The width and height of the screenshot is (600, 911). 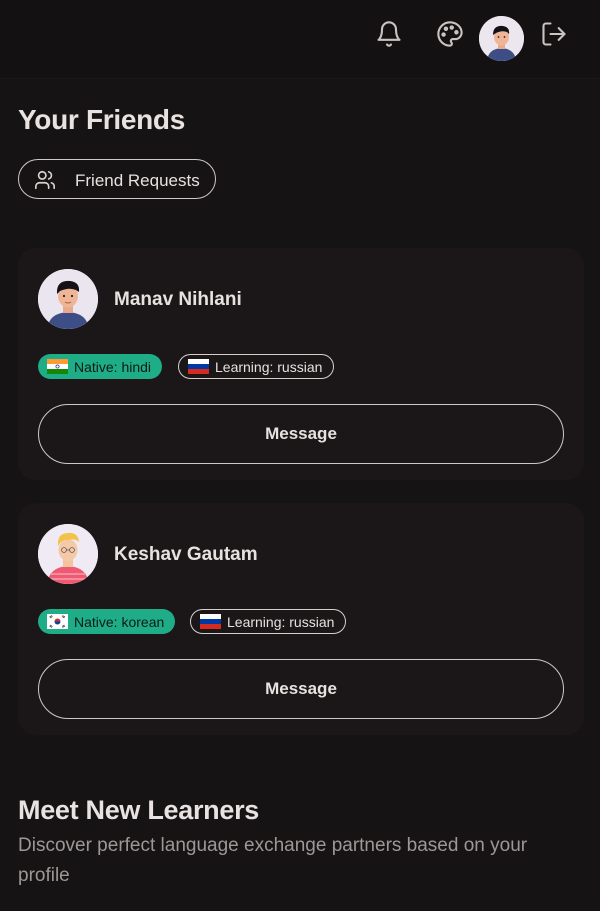 I want to click on friends-title: Your Friends, so click(x=102, y=119).